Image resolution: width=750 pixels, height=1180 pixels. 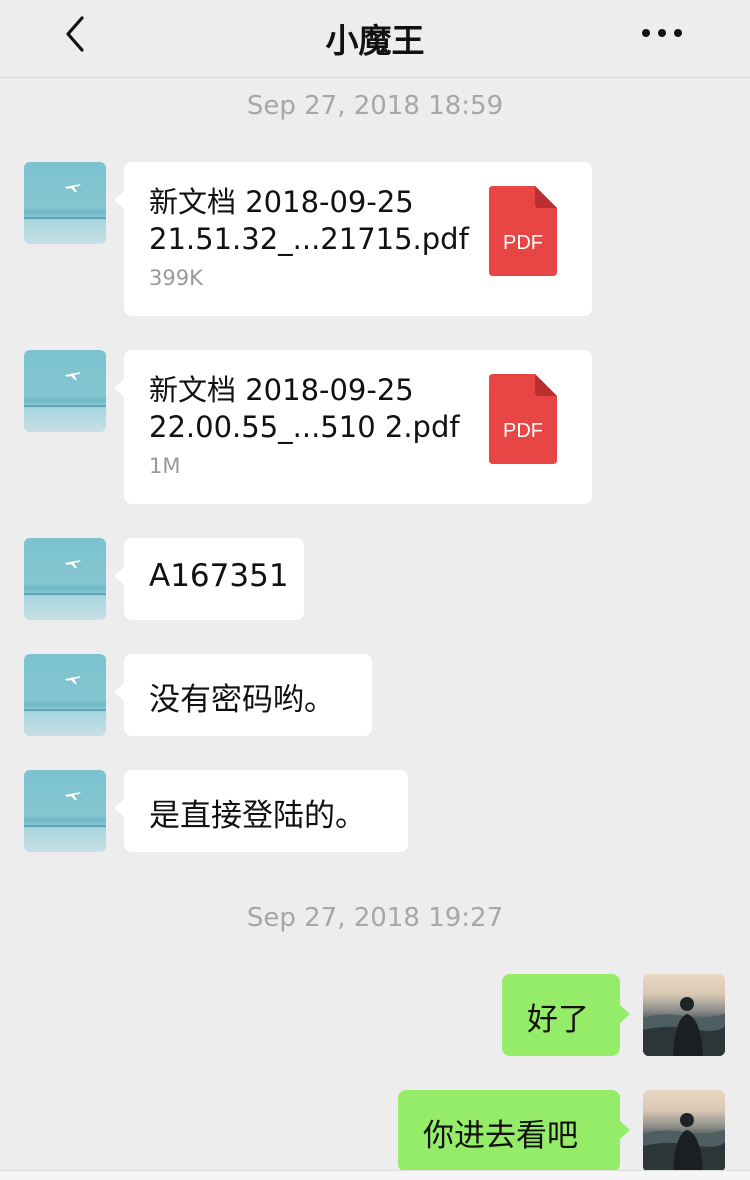 What do you see at coordinates (304, 427) in the screenshot?
I see `file-name-line: 22.00.55_...510 2.pdf` at bounding box center [304, 427].